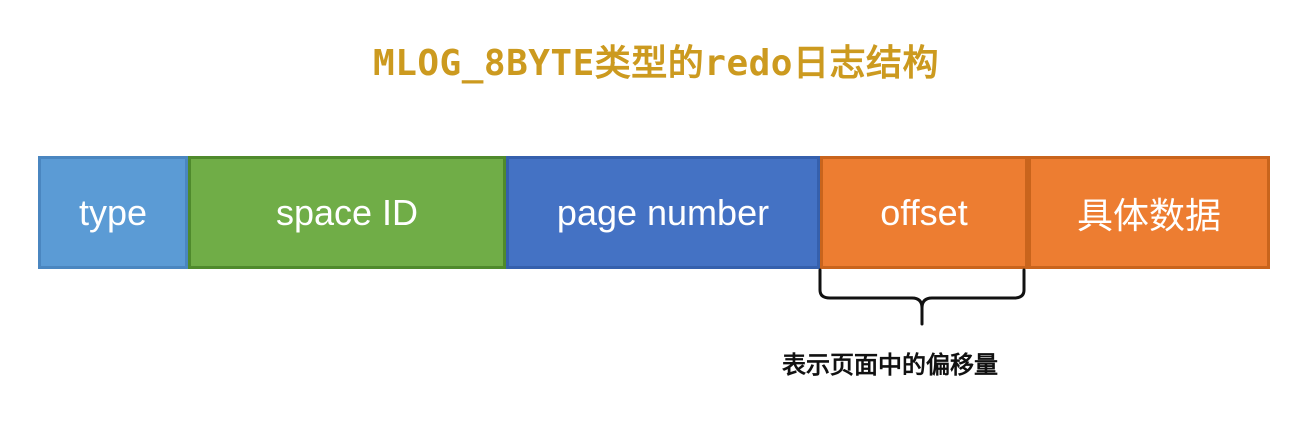 This screenshot has width=1312, height=421. What do you see at coordinates (890, 364) in the screenshot?
I see `offset-annotation: 表示页面中的偏移量` at bounding box center [890, 364].